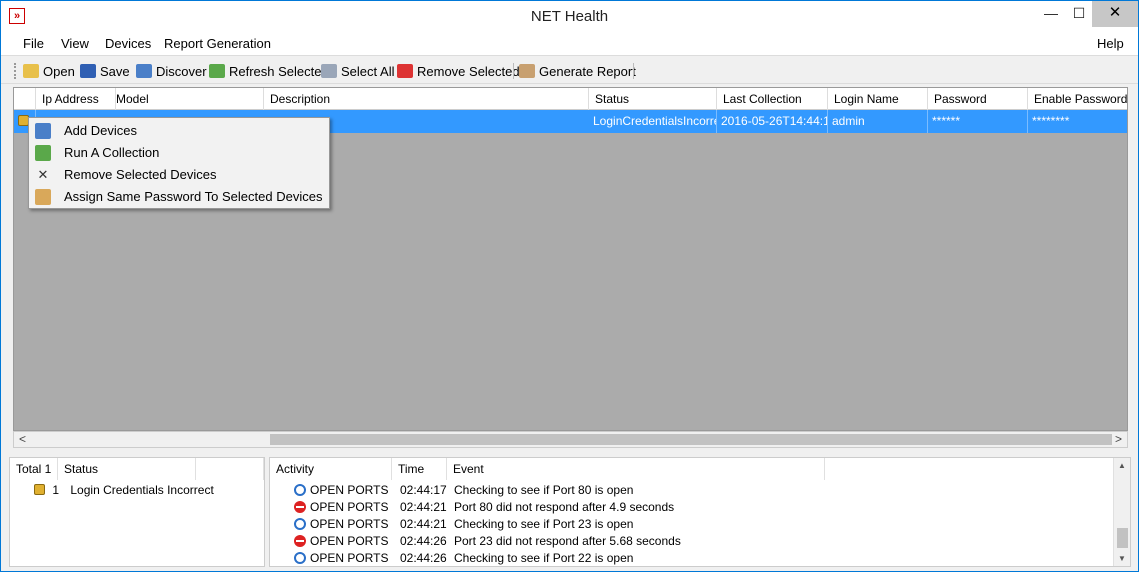 This screenshot has height=572, width=1139. What do you see at coordinates (569, 44) in the screenshot?
I see `menu-bar: File View Devices Report Generation Help` at bounding box center [569, 44].